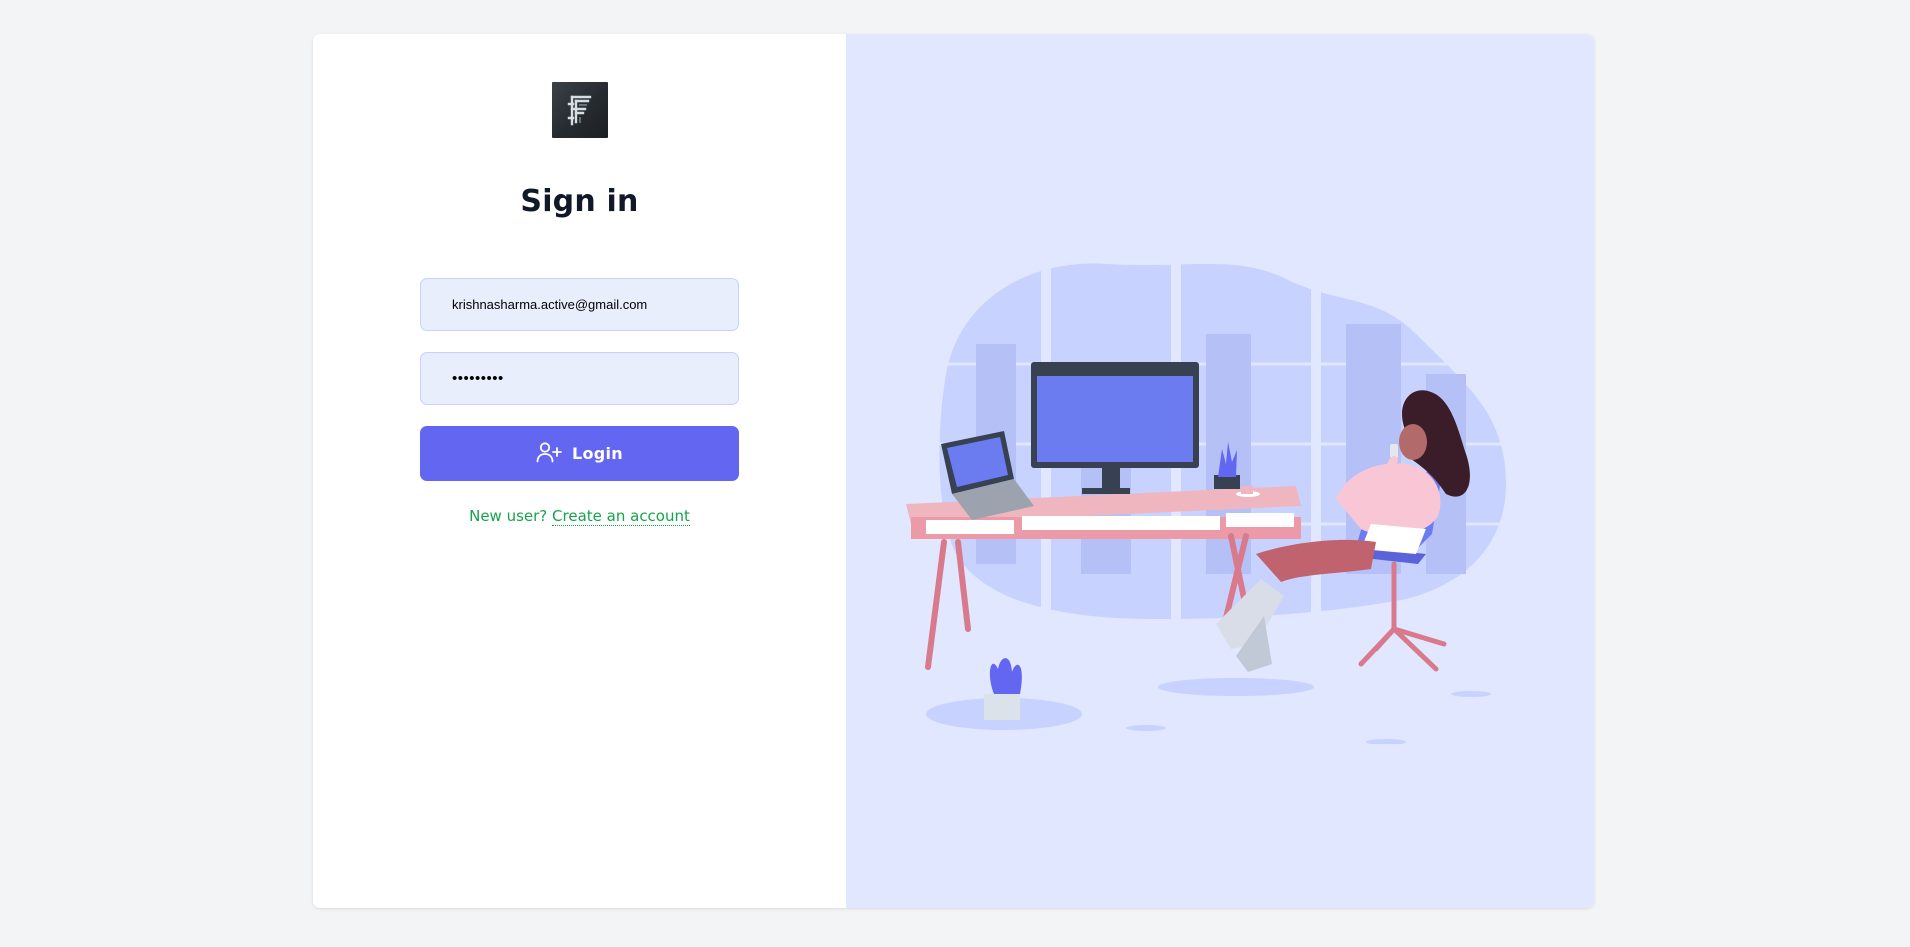 This screenshot has width=1910, height=947. I want to click on login-button: Login, so click(579, 453).